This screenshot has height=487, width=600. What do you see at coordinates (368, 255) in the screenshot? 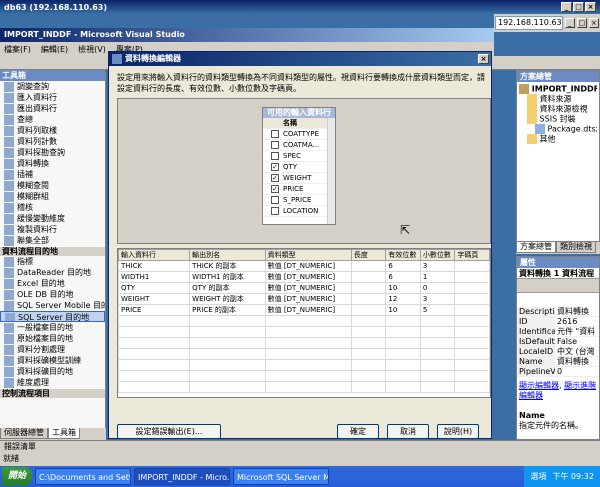
I see `grid-header: 長度` at bounding box center [368, 255].